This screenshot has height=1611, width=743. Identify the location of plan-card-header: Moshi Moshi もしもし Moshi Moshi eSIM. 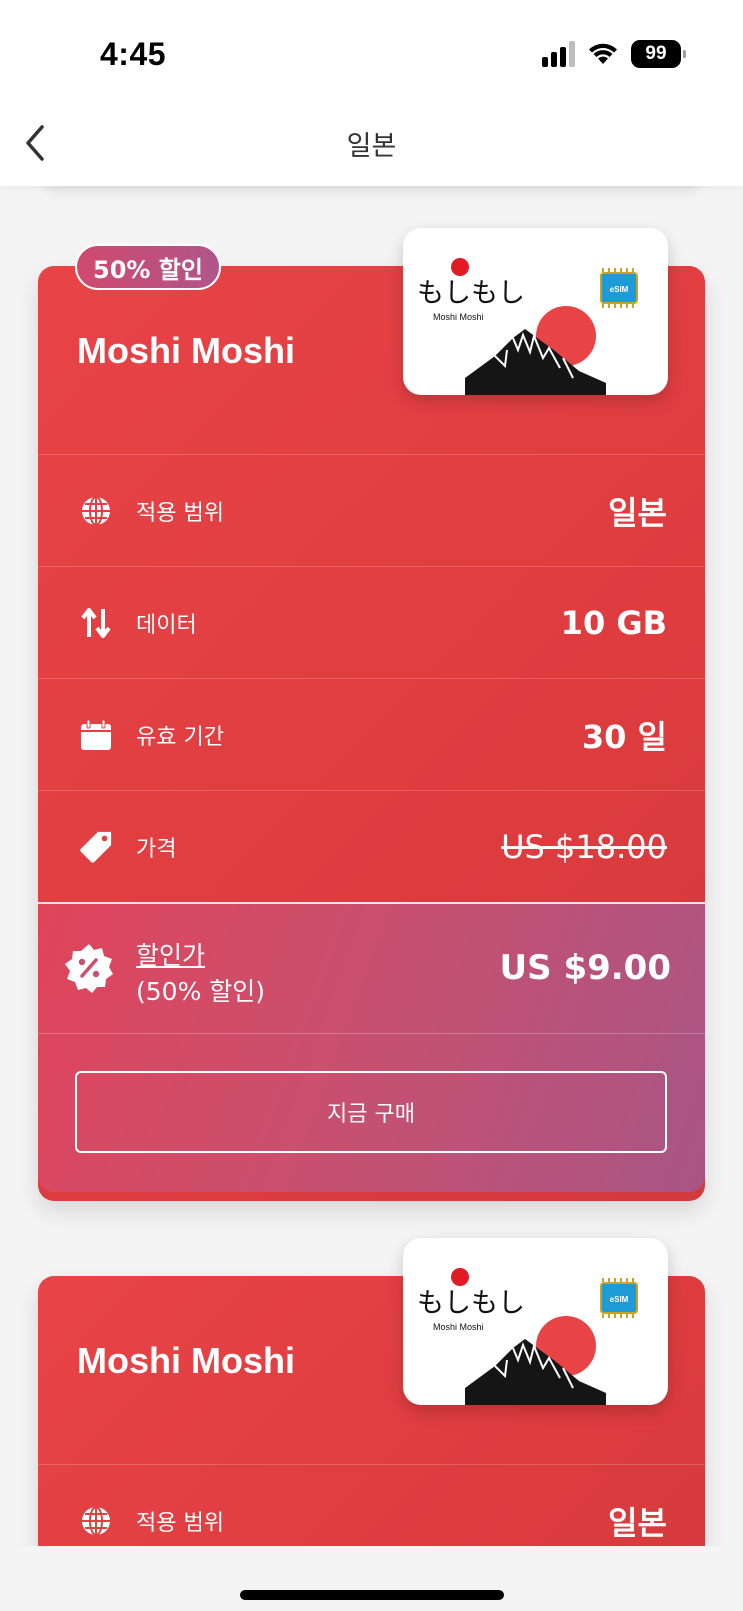
(371, 1351).